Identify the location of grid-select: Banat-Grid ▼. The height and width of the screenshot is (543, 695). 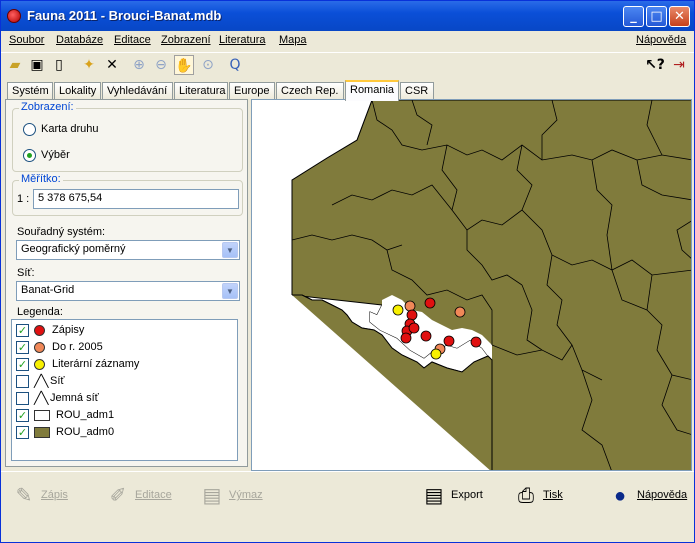
(128, 291).